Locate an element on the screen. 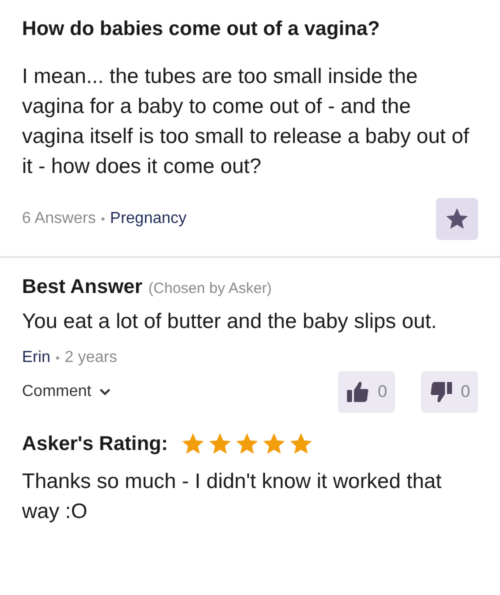 This screenshot has width=500, height=595. chosen-note: (Chosen by Asker) is located at coordinates (210, 288).